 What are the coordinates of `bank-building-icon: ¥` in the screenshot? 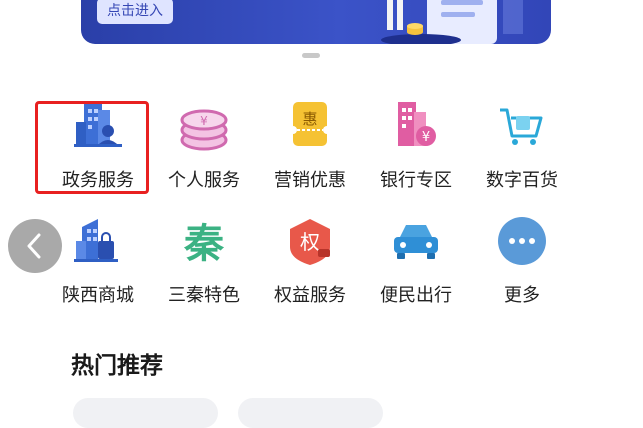 It's located at (417, 124).